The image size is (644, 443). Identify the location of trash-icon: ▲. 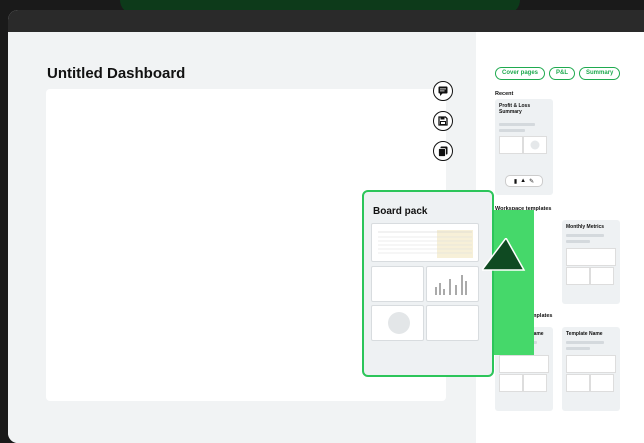
(523, 181).